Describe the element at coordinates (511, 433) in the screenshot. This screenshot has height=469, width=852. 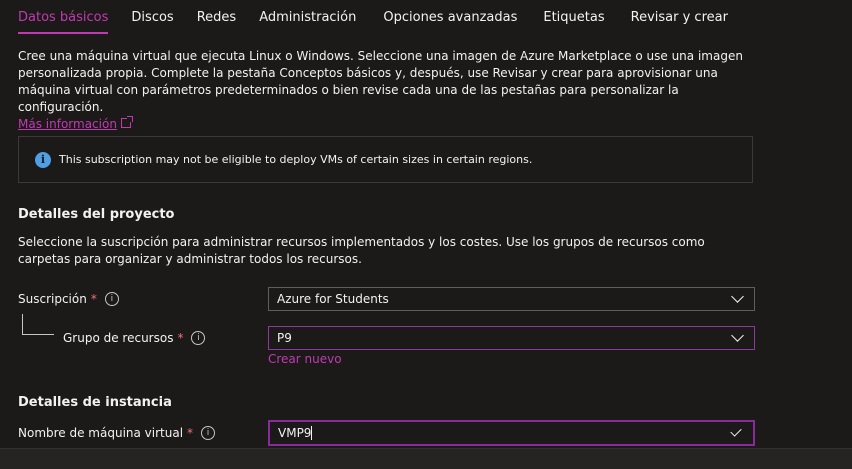
I see `vm-name-input: VMP9` at that location.